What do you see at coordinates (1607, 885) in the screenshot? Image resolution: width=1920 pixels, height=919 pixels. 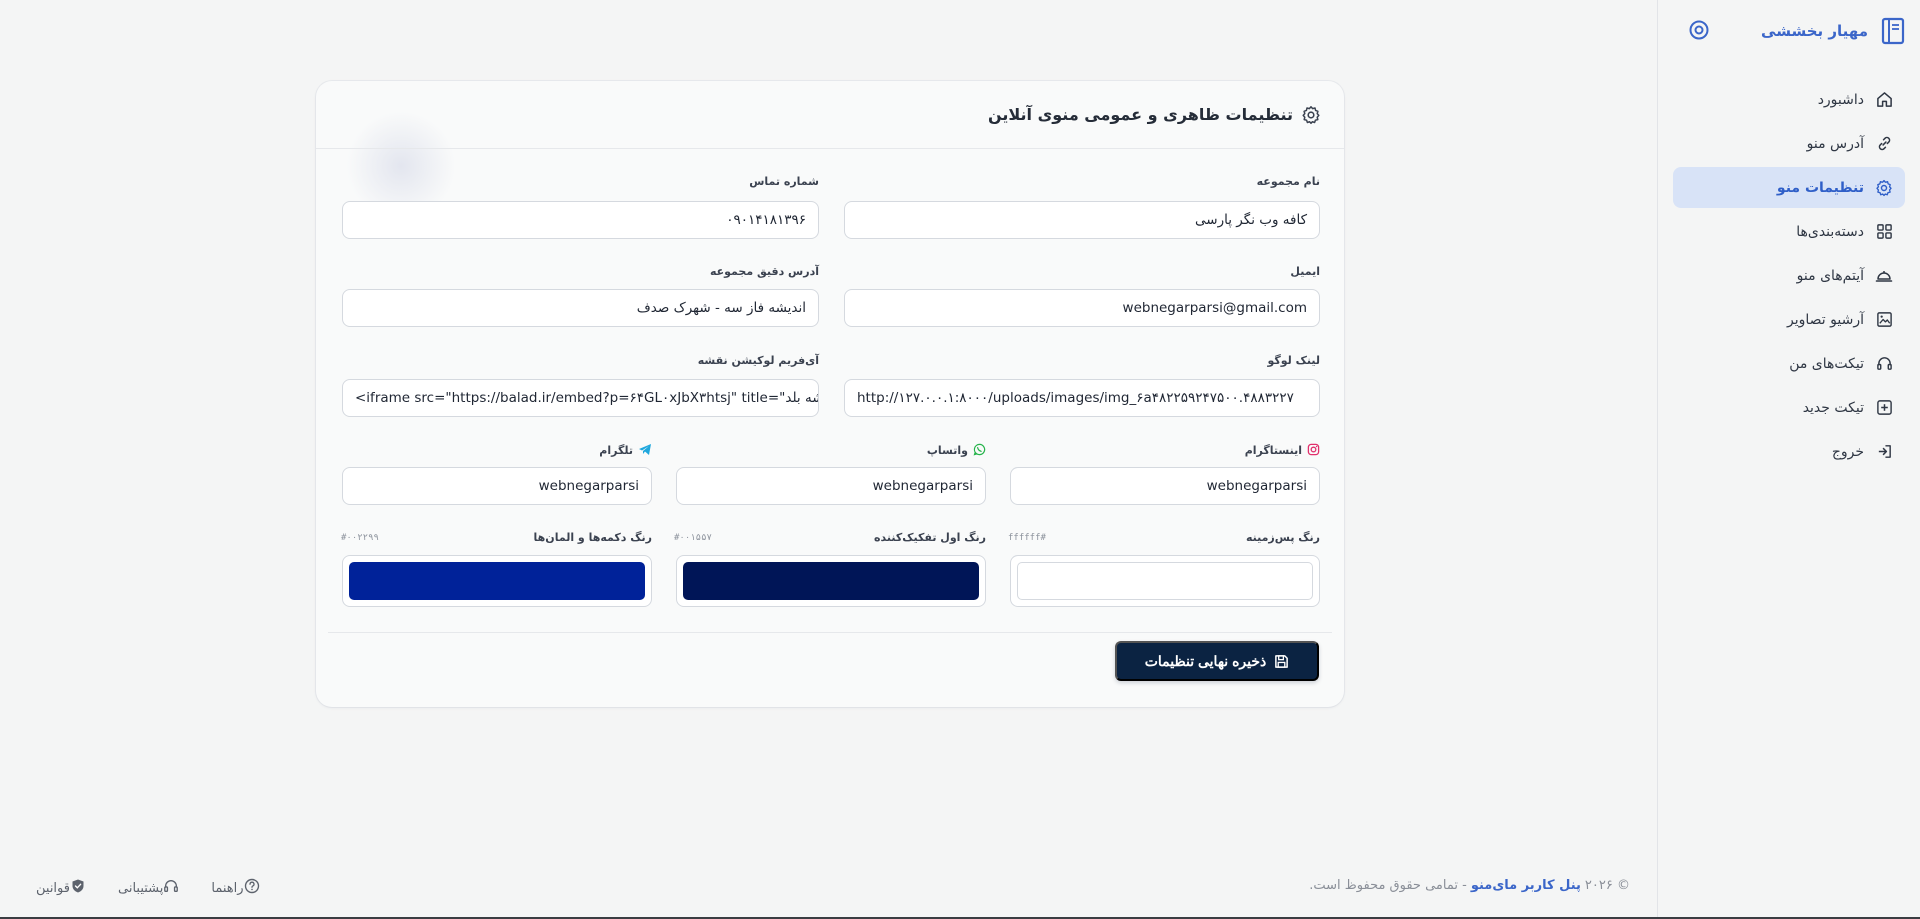 I see `copyright-year: © ۲۰۲۶` at bounding box center [1607, 885].